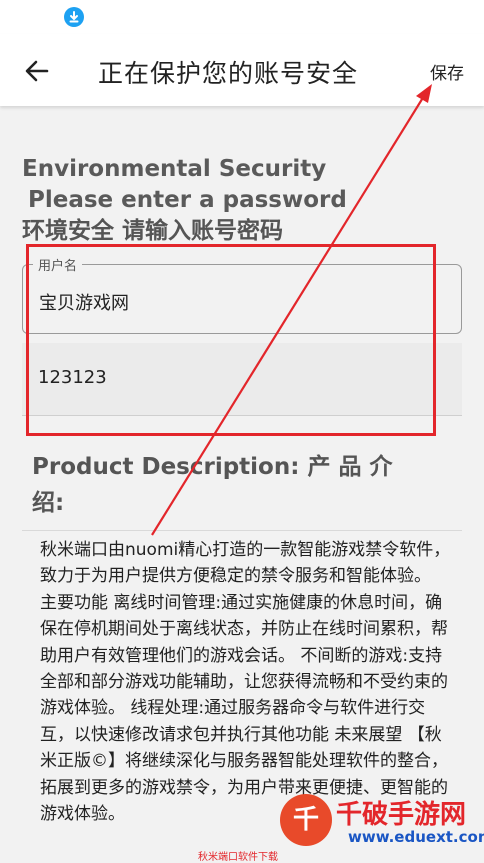 The width and height of the screenshot is (484, 863). I want to click on divider, so click(242, 530).